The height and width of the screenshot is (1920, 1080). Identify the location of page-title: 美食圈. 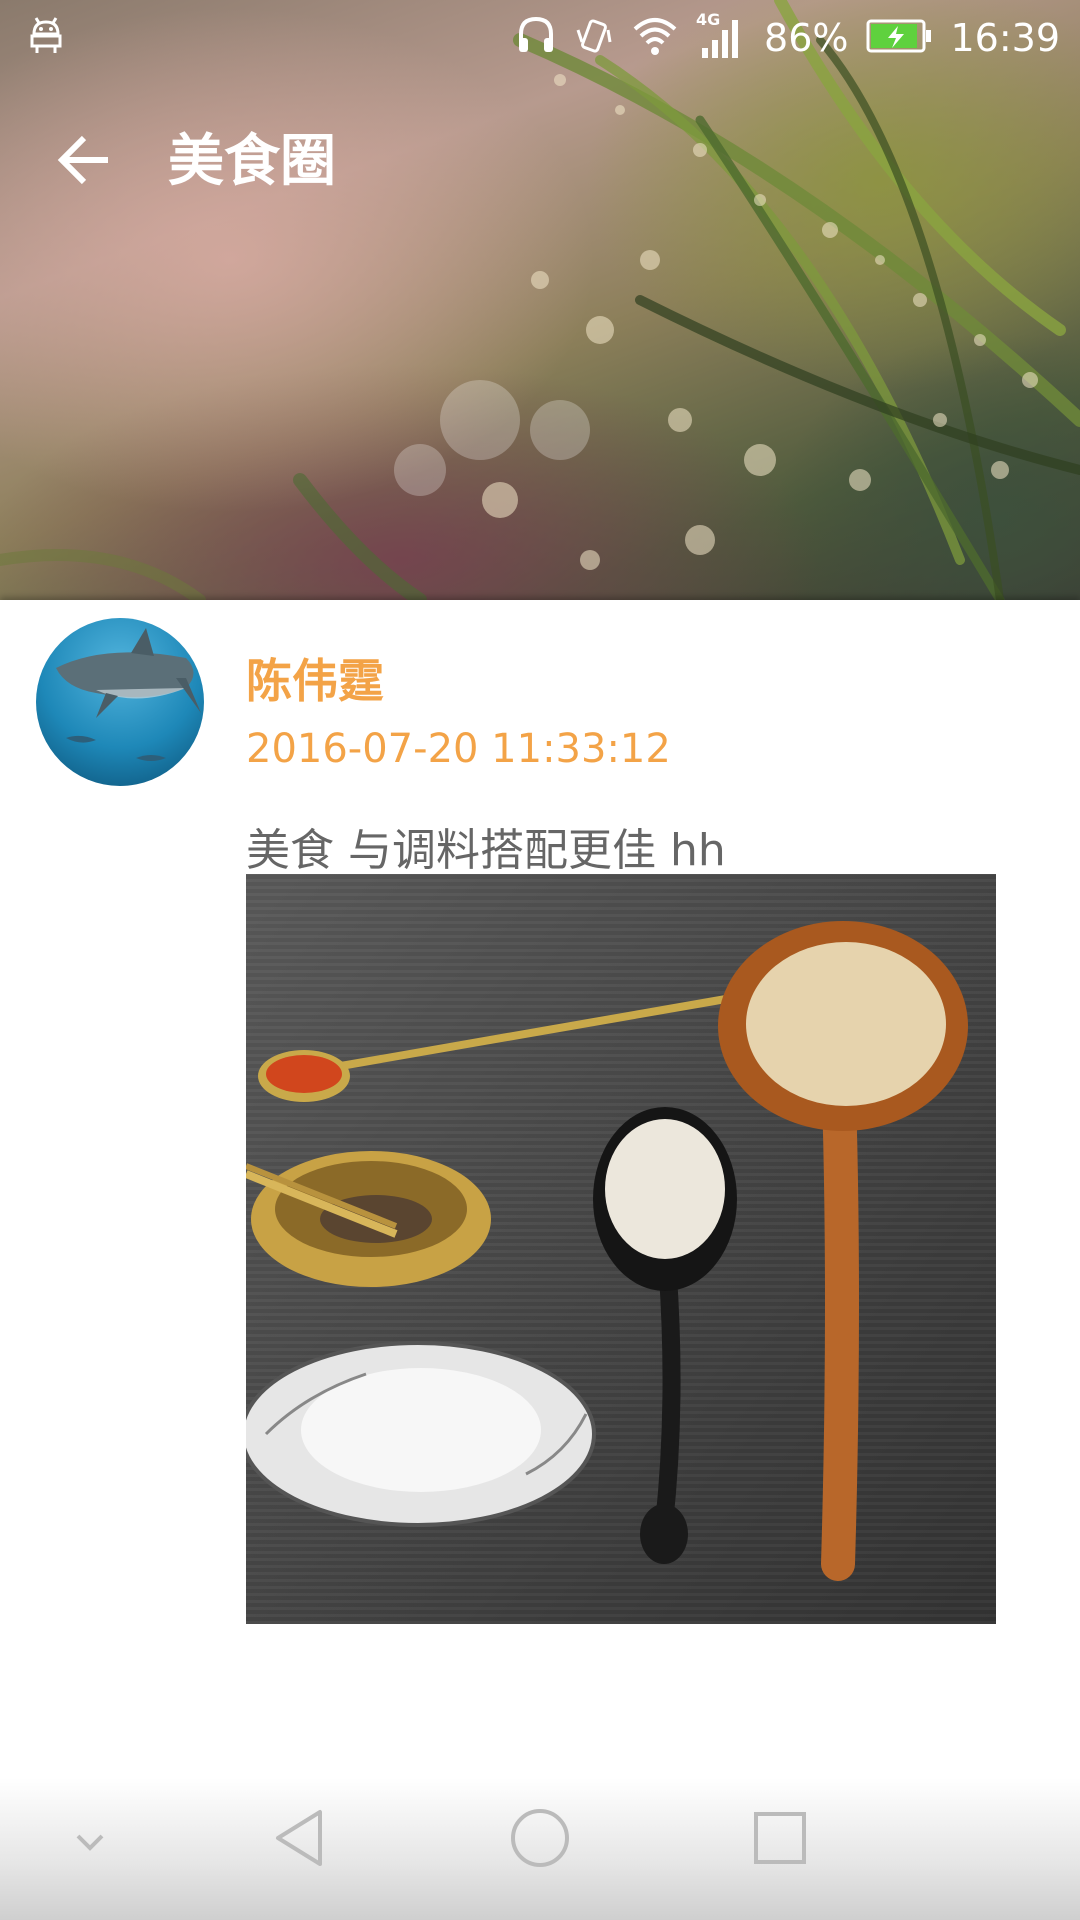
(252, 161).